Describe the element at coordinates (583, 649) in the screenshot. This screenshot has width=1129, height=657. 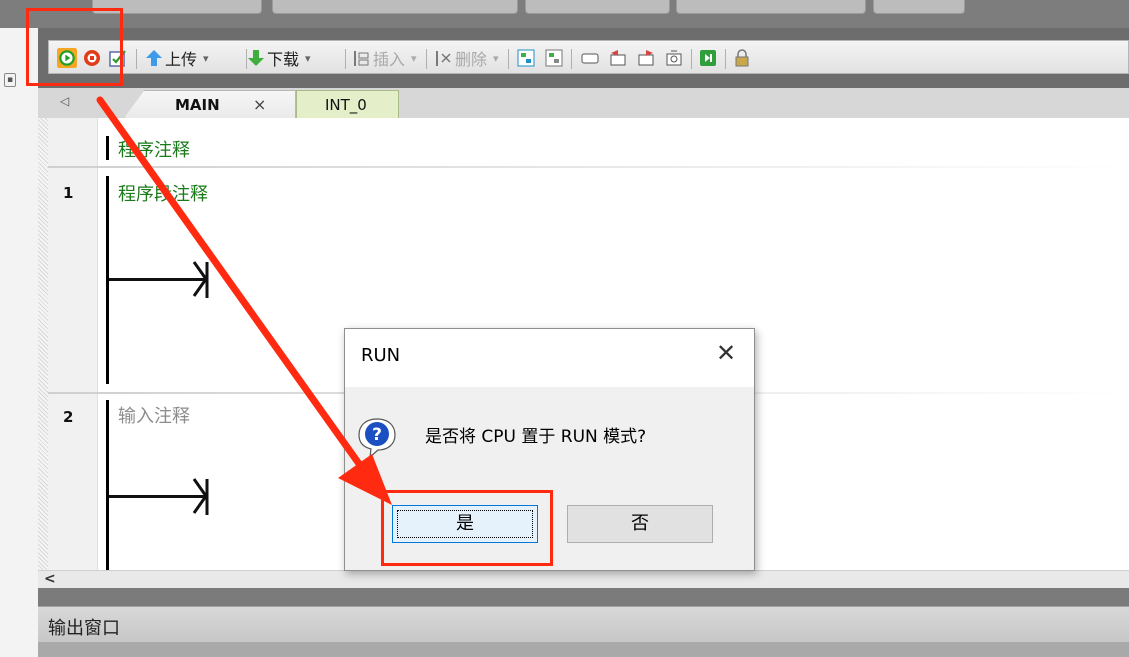
I see `output-window-body` at that location.